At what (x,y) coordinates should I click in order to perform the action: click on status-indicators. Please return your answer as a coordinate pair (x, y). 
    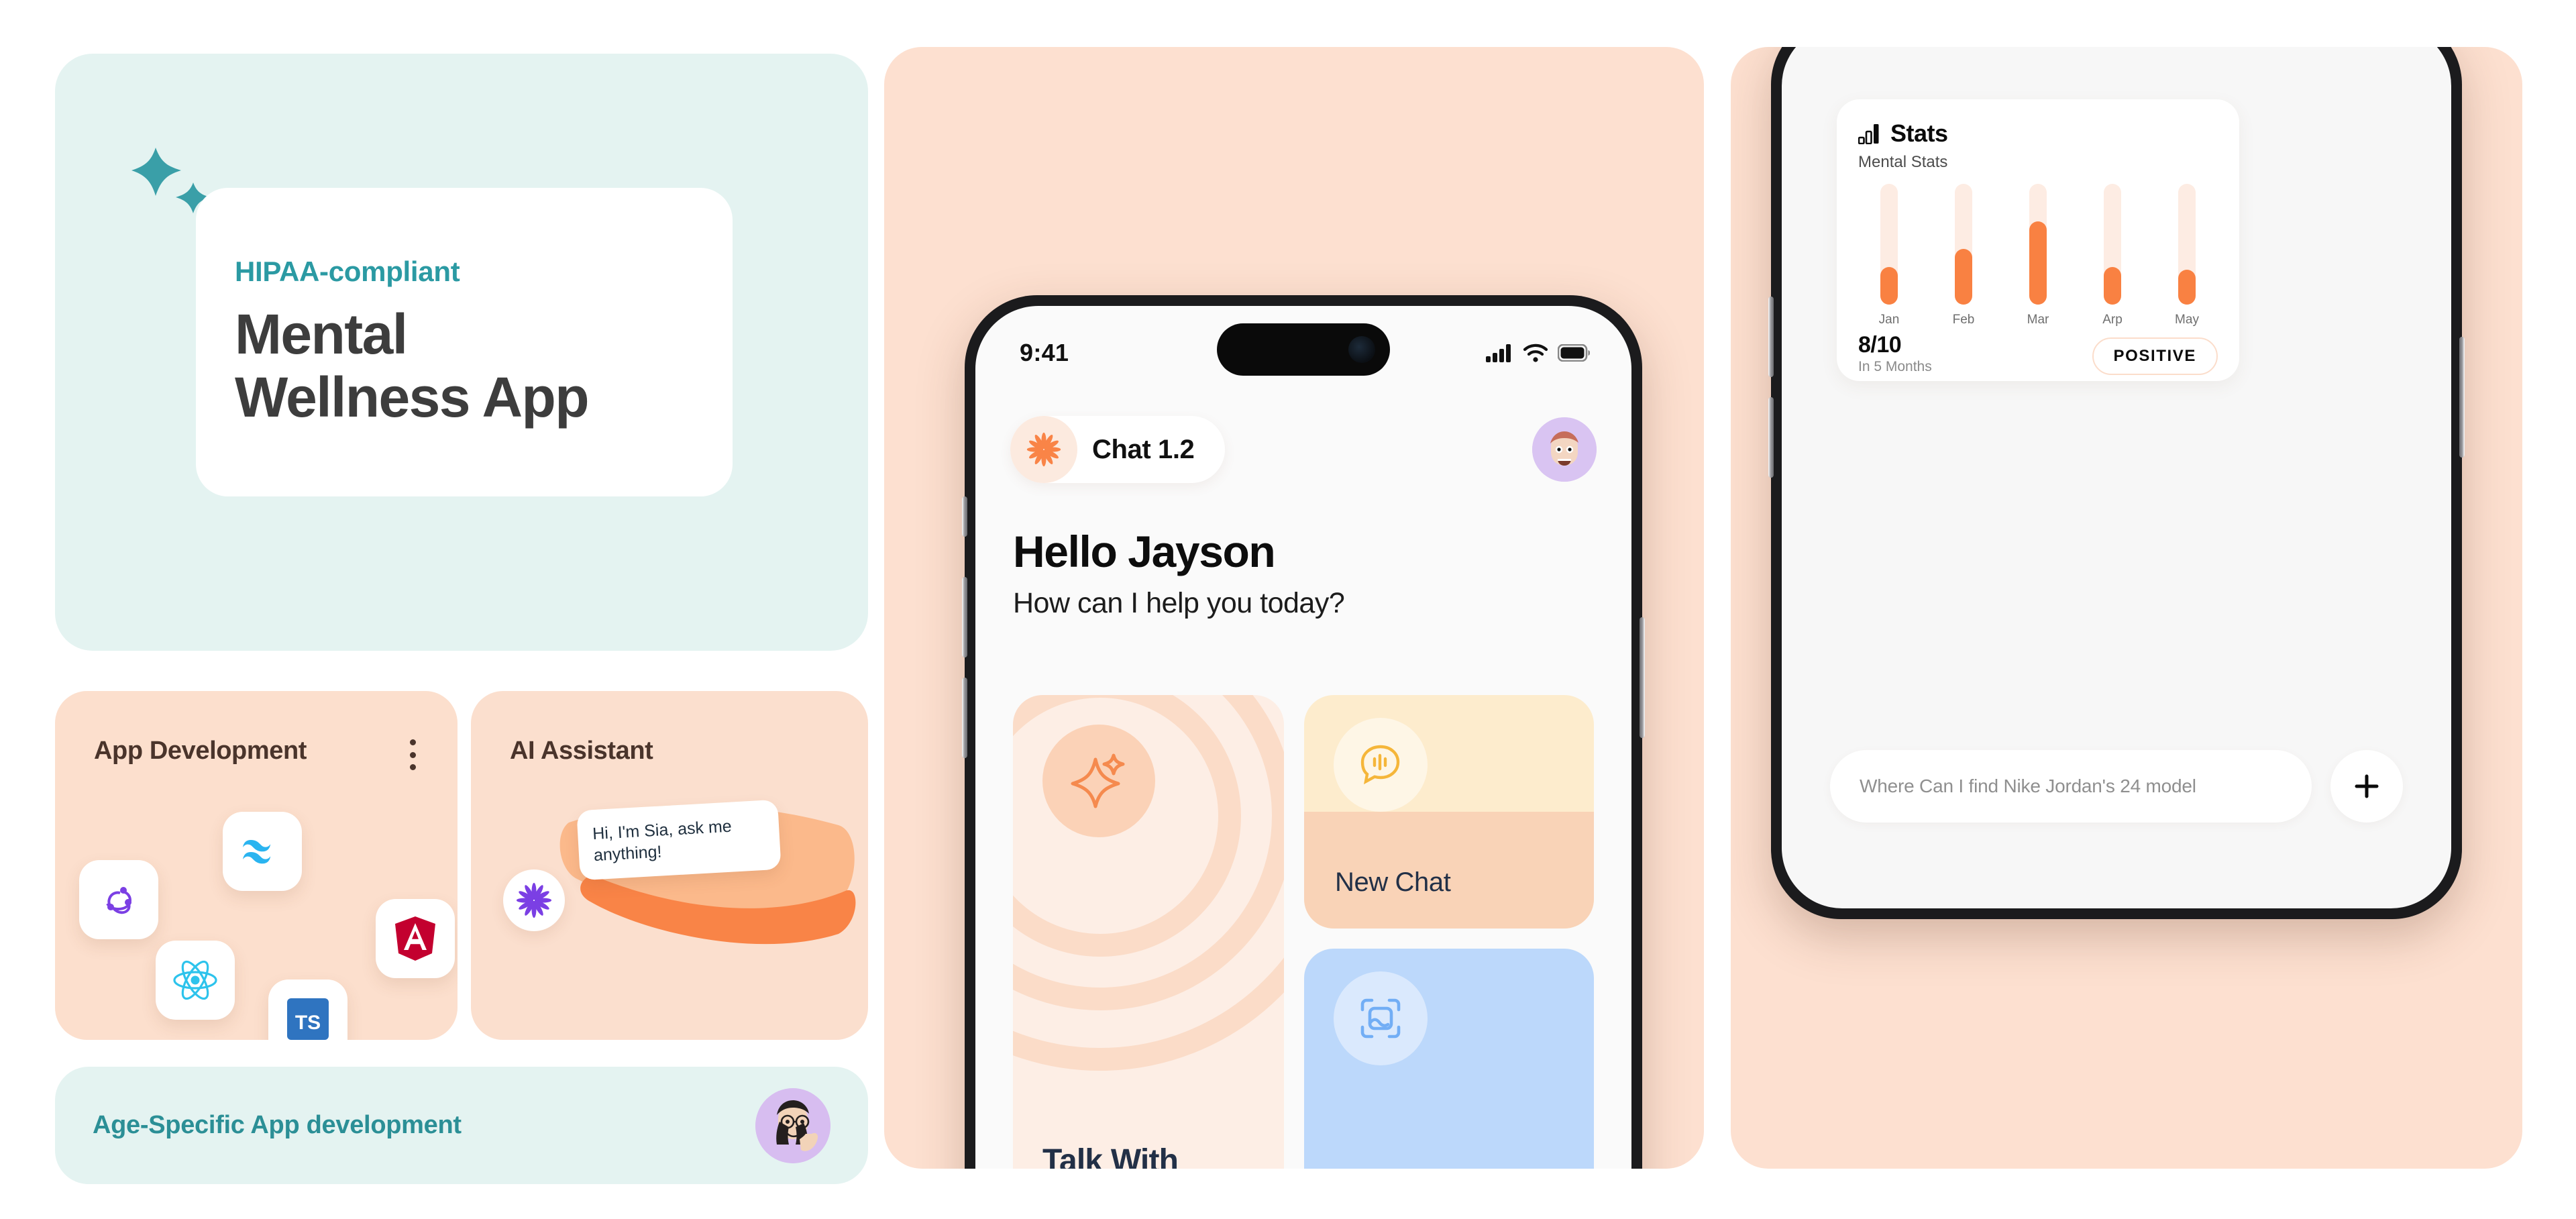
    Looking at the image, I should click on (1537, 353).